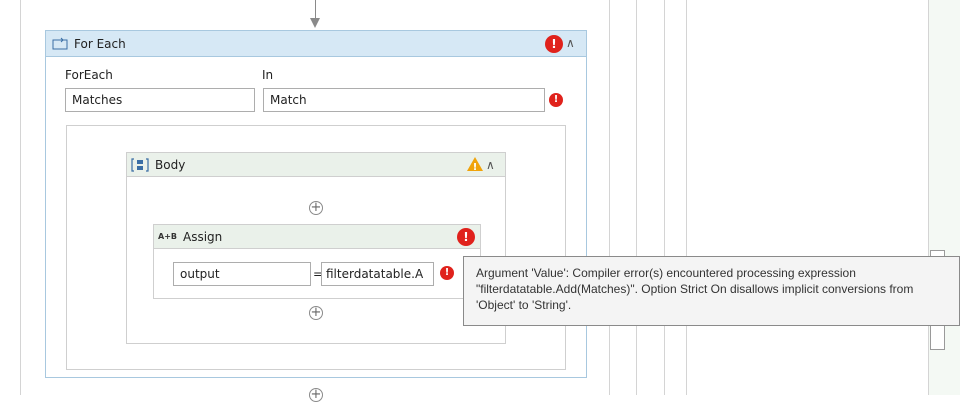 This screenshot has width=960, height=402. What do you see at coordinates (316, 395) in the screenshot?
I see `add-activity-next-icon: +` at bounding box center [316, 395].